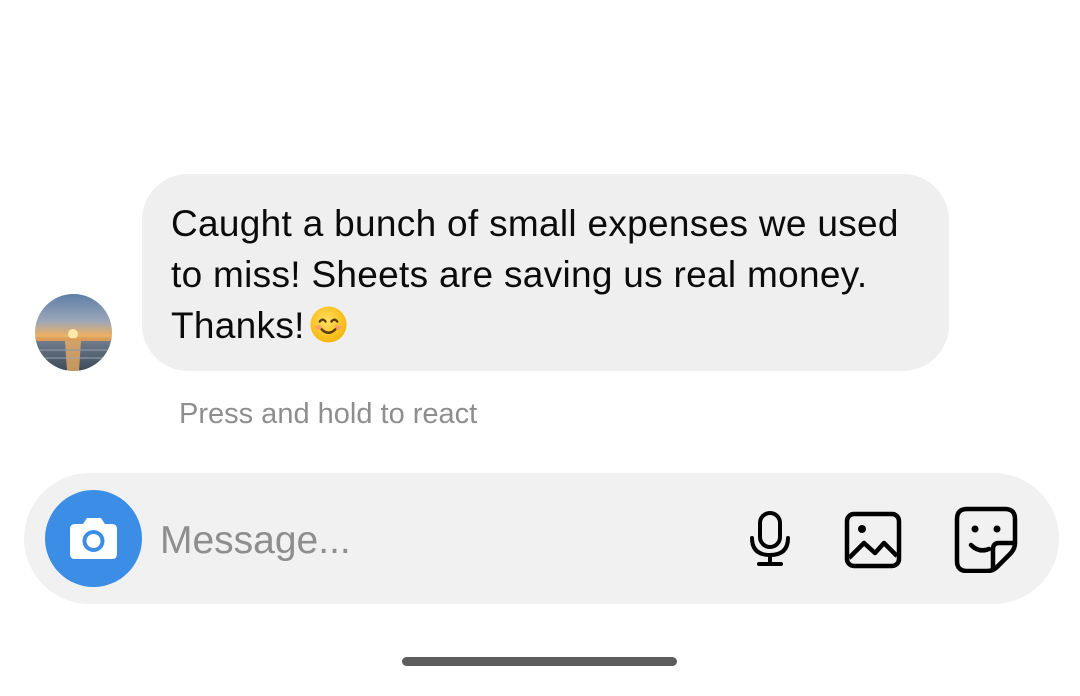 Image resolution: width=1080 pixels, height=696 pixels. I want to click on sunset-beach-avatar, so click(73, 332).